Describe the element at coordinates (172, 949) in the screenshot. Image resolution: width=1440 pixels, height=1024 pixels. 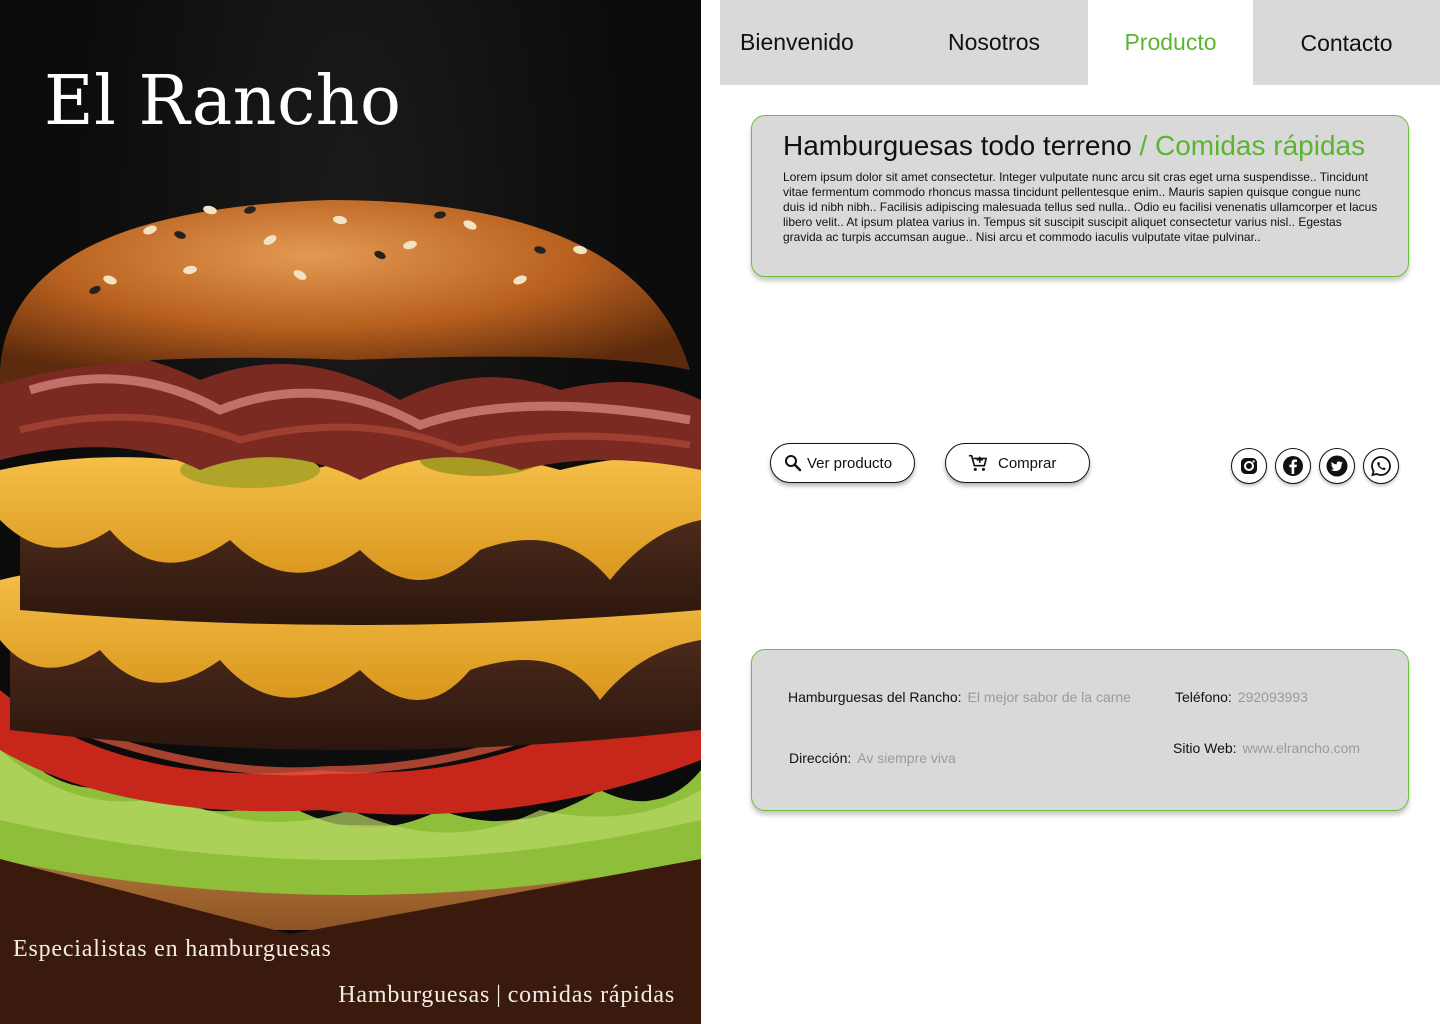
I see `brand-tagline: Especialistas en hamburguesas` at that location.